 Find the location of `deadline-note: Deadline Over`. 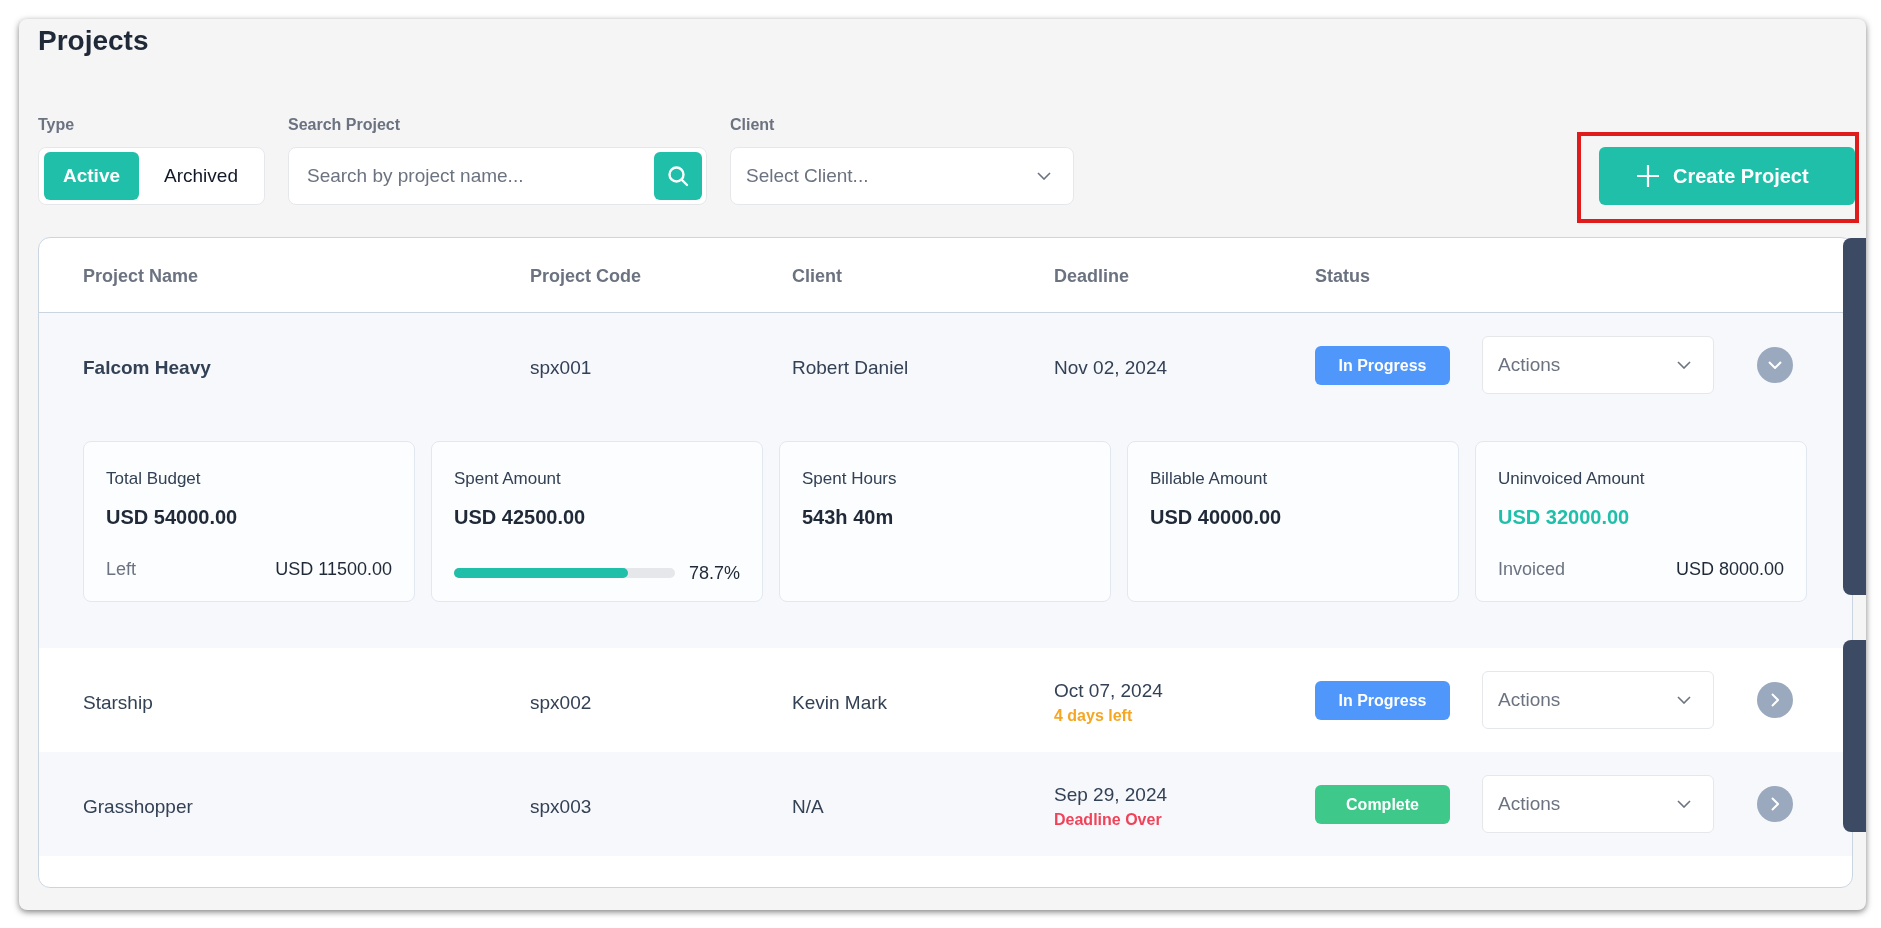

deadline-note: Deadline Over is located at coordinates (1108, 820).